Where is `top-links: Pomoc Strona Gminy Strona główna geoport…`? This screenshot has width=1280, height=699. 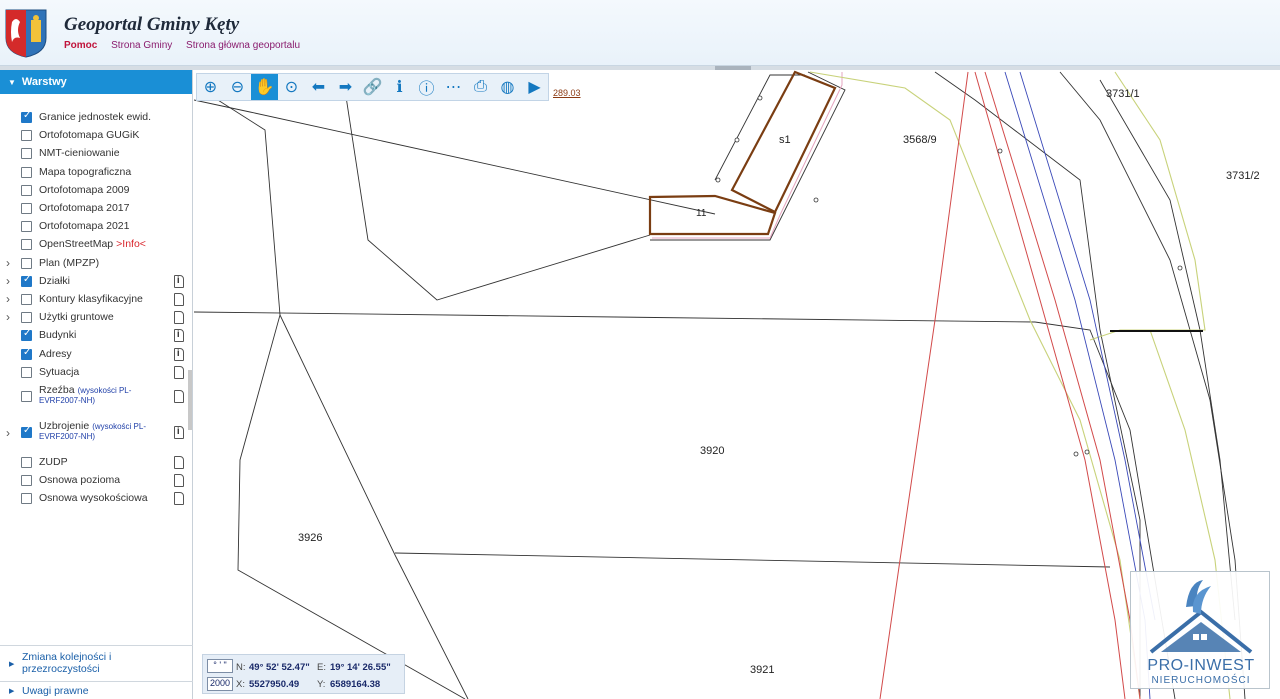
top-links: Pomoc Strona Gminy Strona główna geoport… is located at coordinates (187, 45).